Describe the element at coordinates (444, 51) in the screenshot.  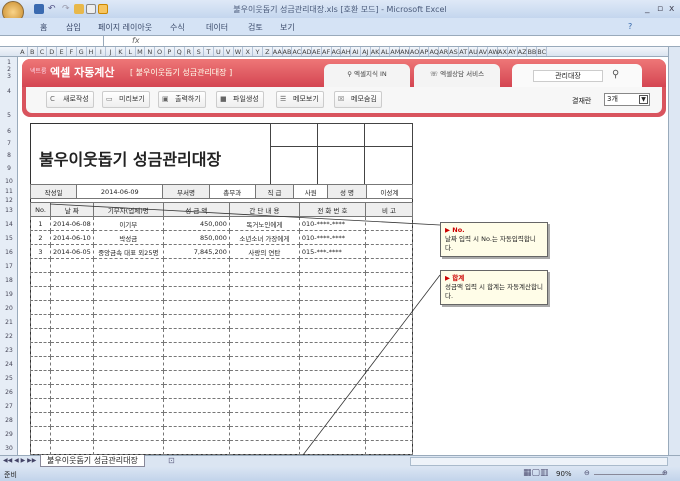
I see `column-header: AR` at that location.